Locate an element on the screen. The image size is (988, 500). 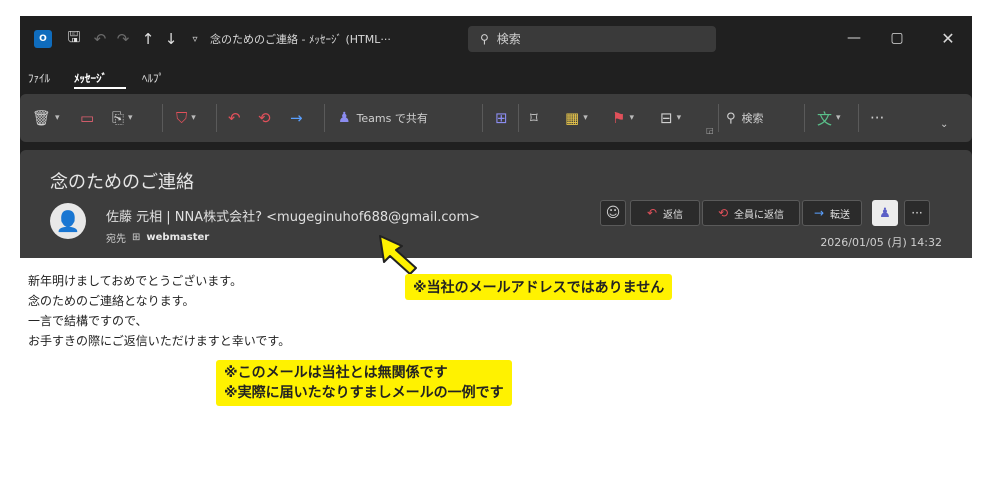
translate-button: 文 ▾ is located at coordinates (829, 118).